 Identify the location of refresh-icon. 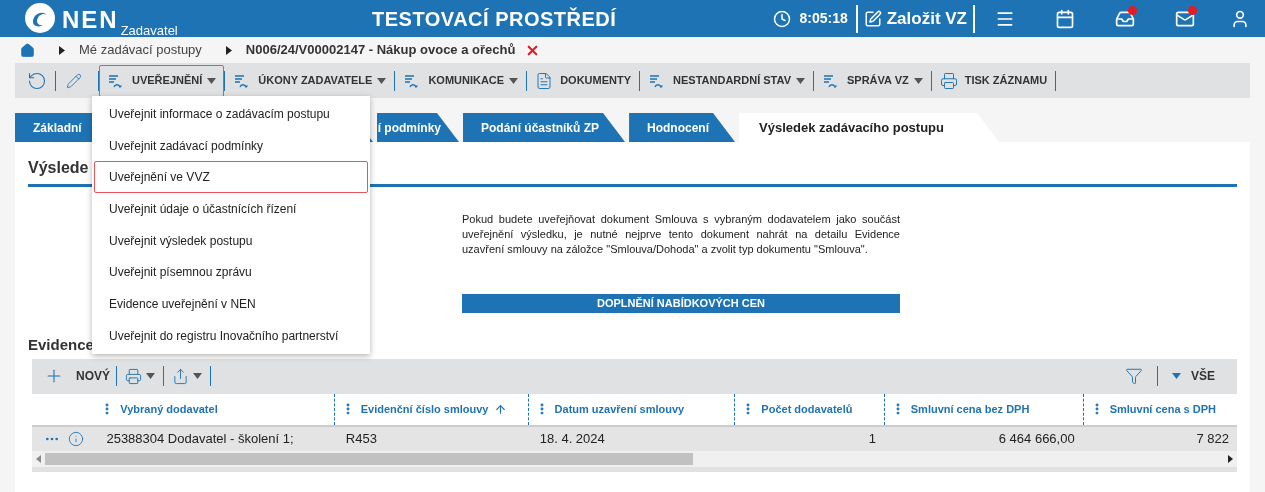
(37, 80).